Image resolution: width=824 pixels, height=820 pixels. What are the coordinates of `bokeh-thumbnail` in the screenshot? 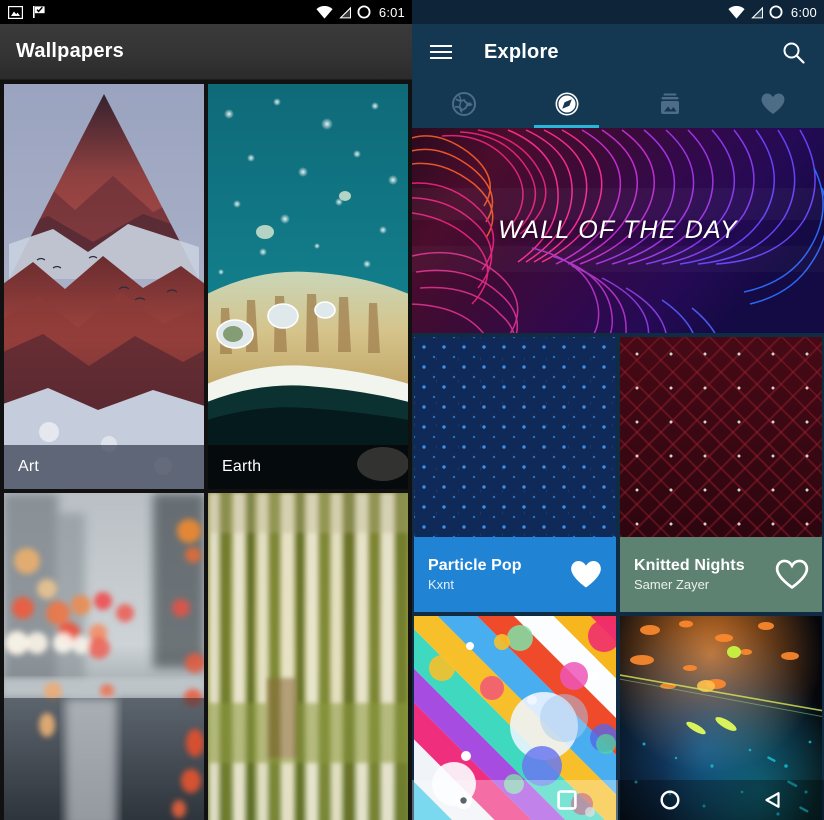 It's located at (104, 656).